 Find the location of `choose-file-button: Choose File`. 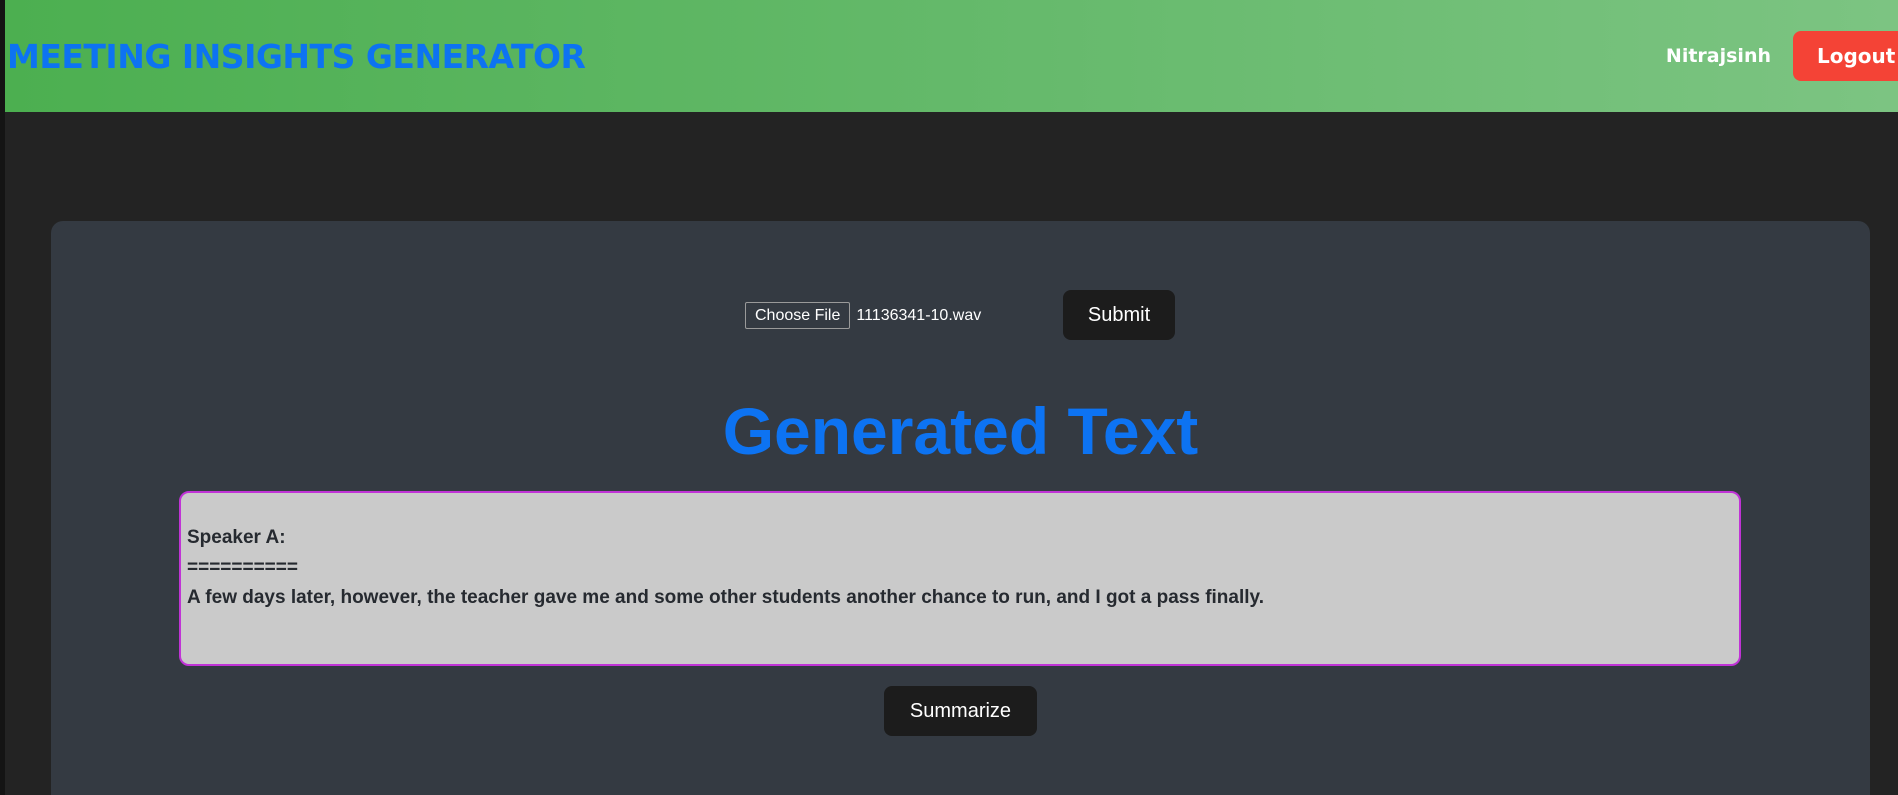

choose-file-button: Choose File is located at coordinates (798, 315).